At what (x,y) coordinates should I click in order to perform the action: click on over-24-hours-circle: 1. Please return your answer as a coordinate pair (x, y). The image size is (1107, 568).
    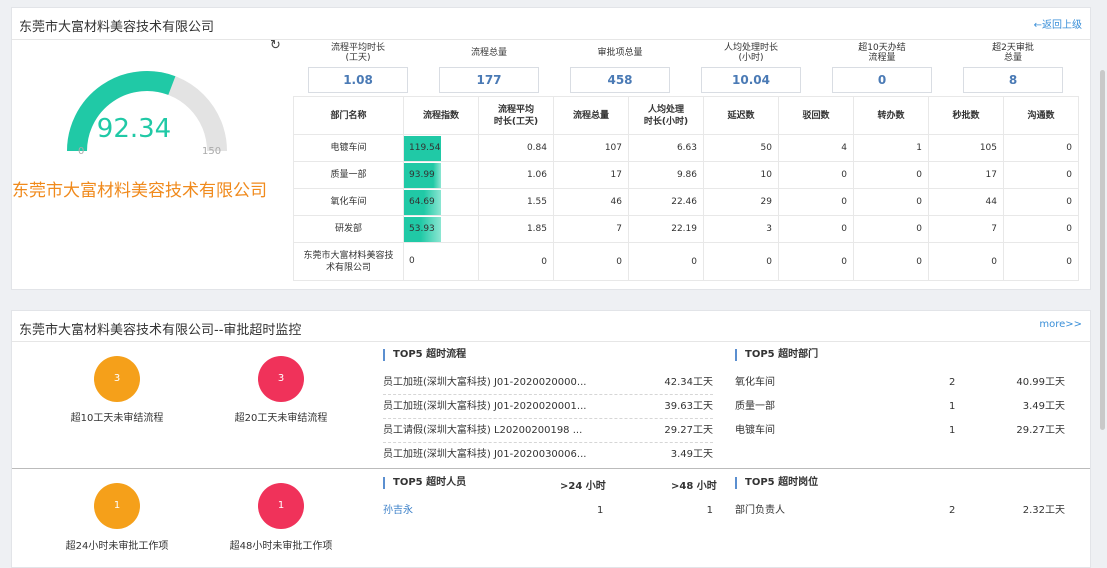
    Looking at the image, I should click on (117, 506).